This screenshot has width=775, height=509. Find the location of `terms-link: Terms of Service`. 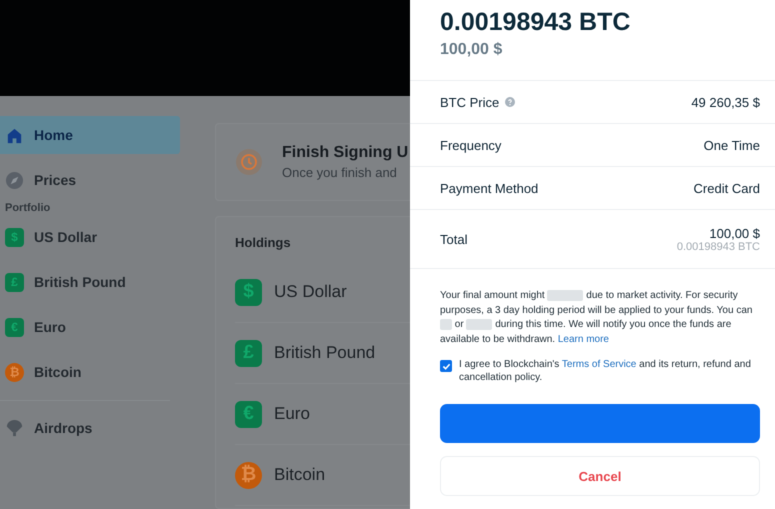

terms-link: Terms of Service is located at coordinates (599, 364).